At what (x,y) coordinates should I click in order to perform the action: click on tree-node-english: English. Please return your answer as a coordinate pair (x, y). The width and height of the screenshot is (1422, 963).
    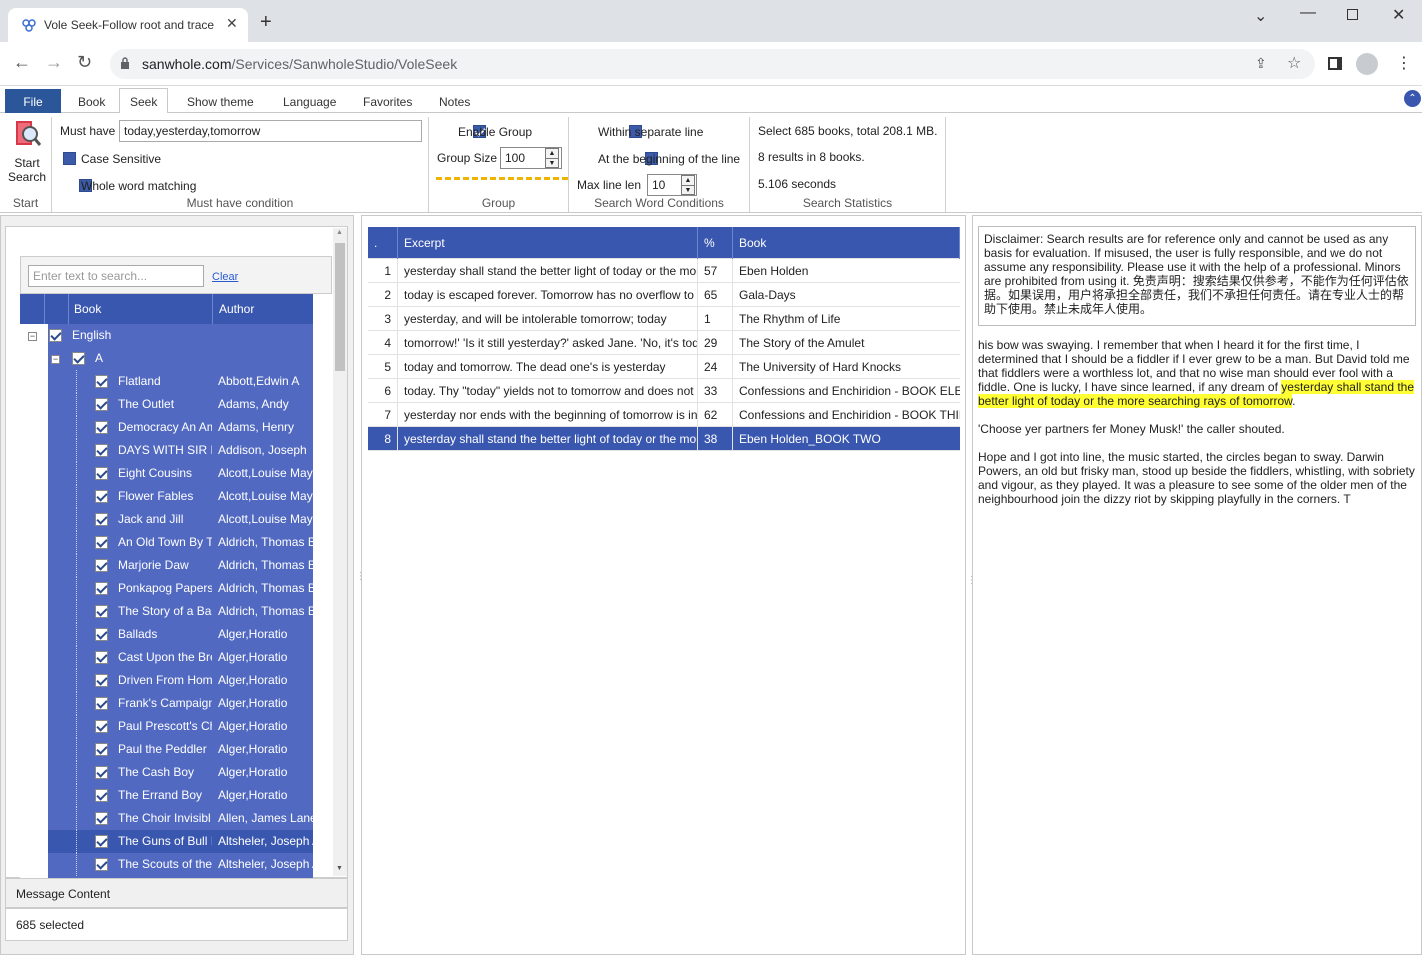
    Looking at the image, I should click on (166, 335).